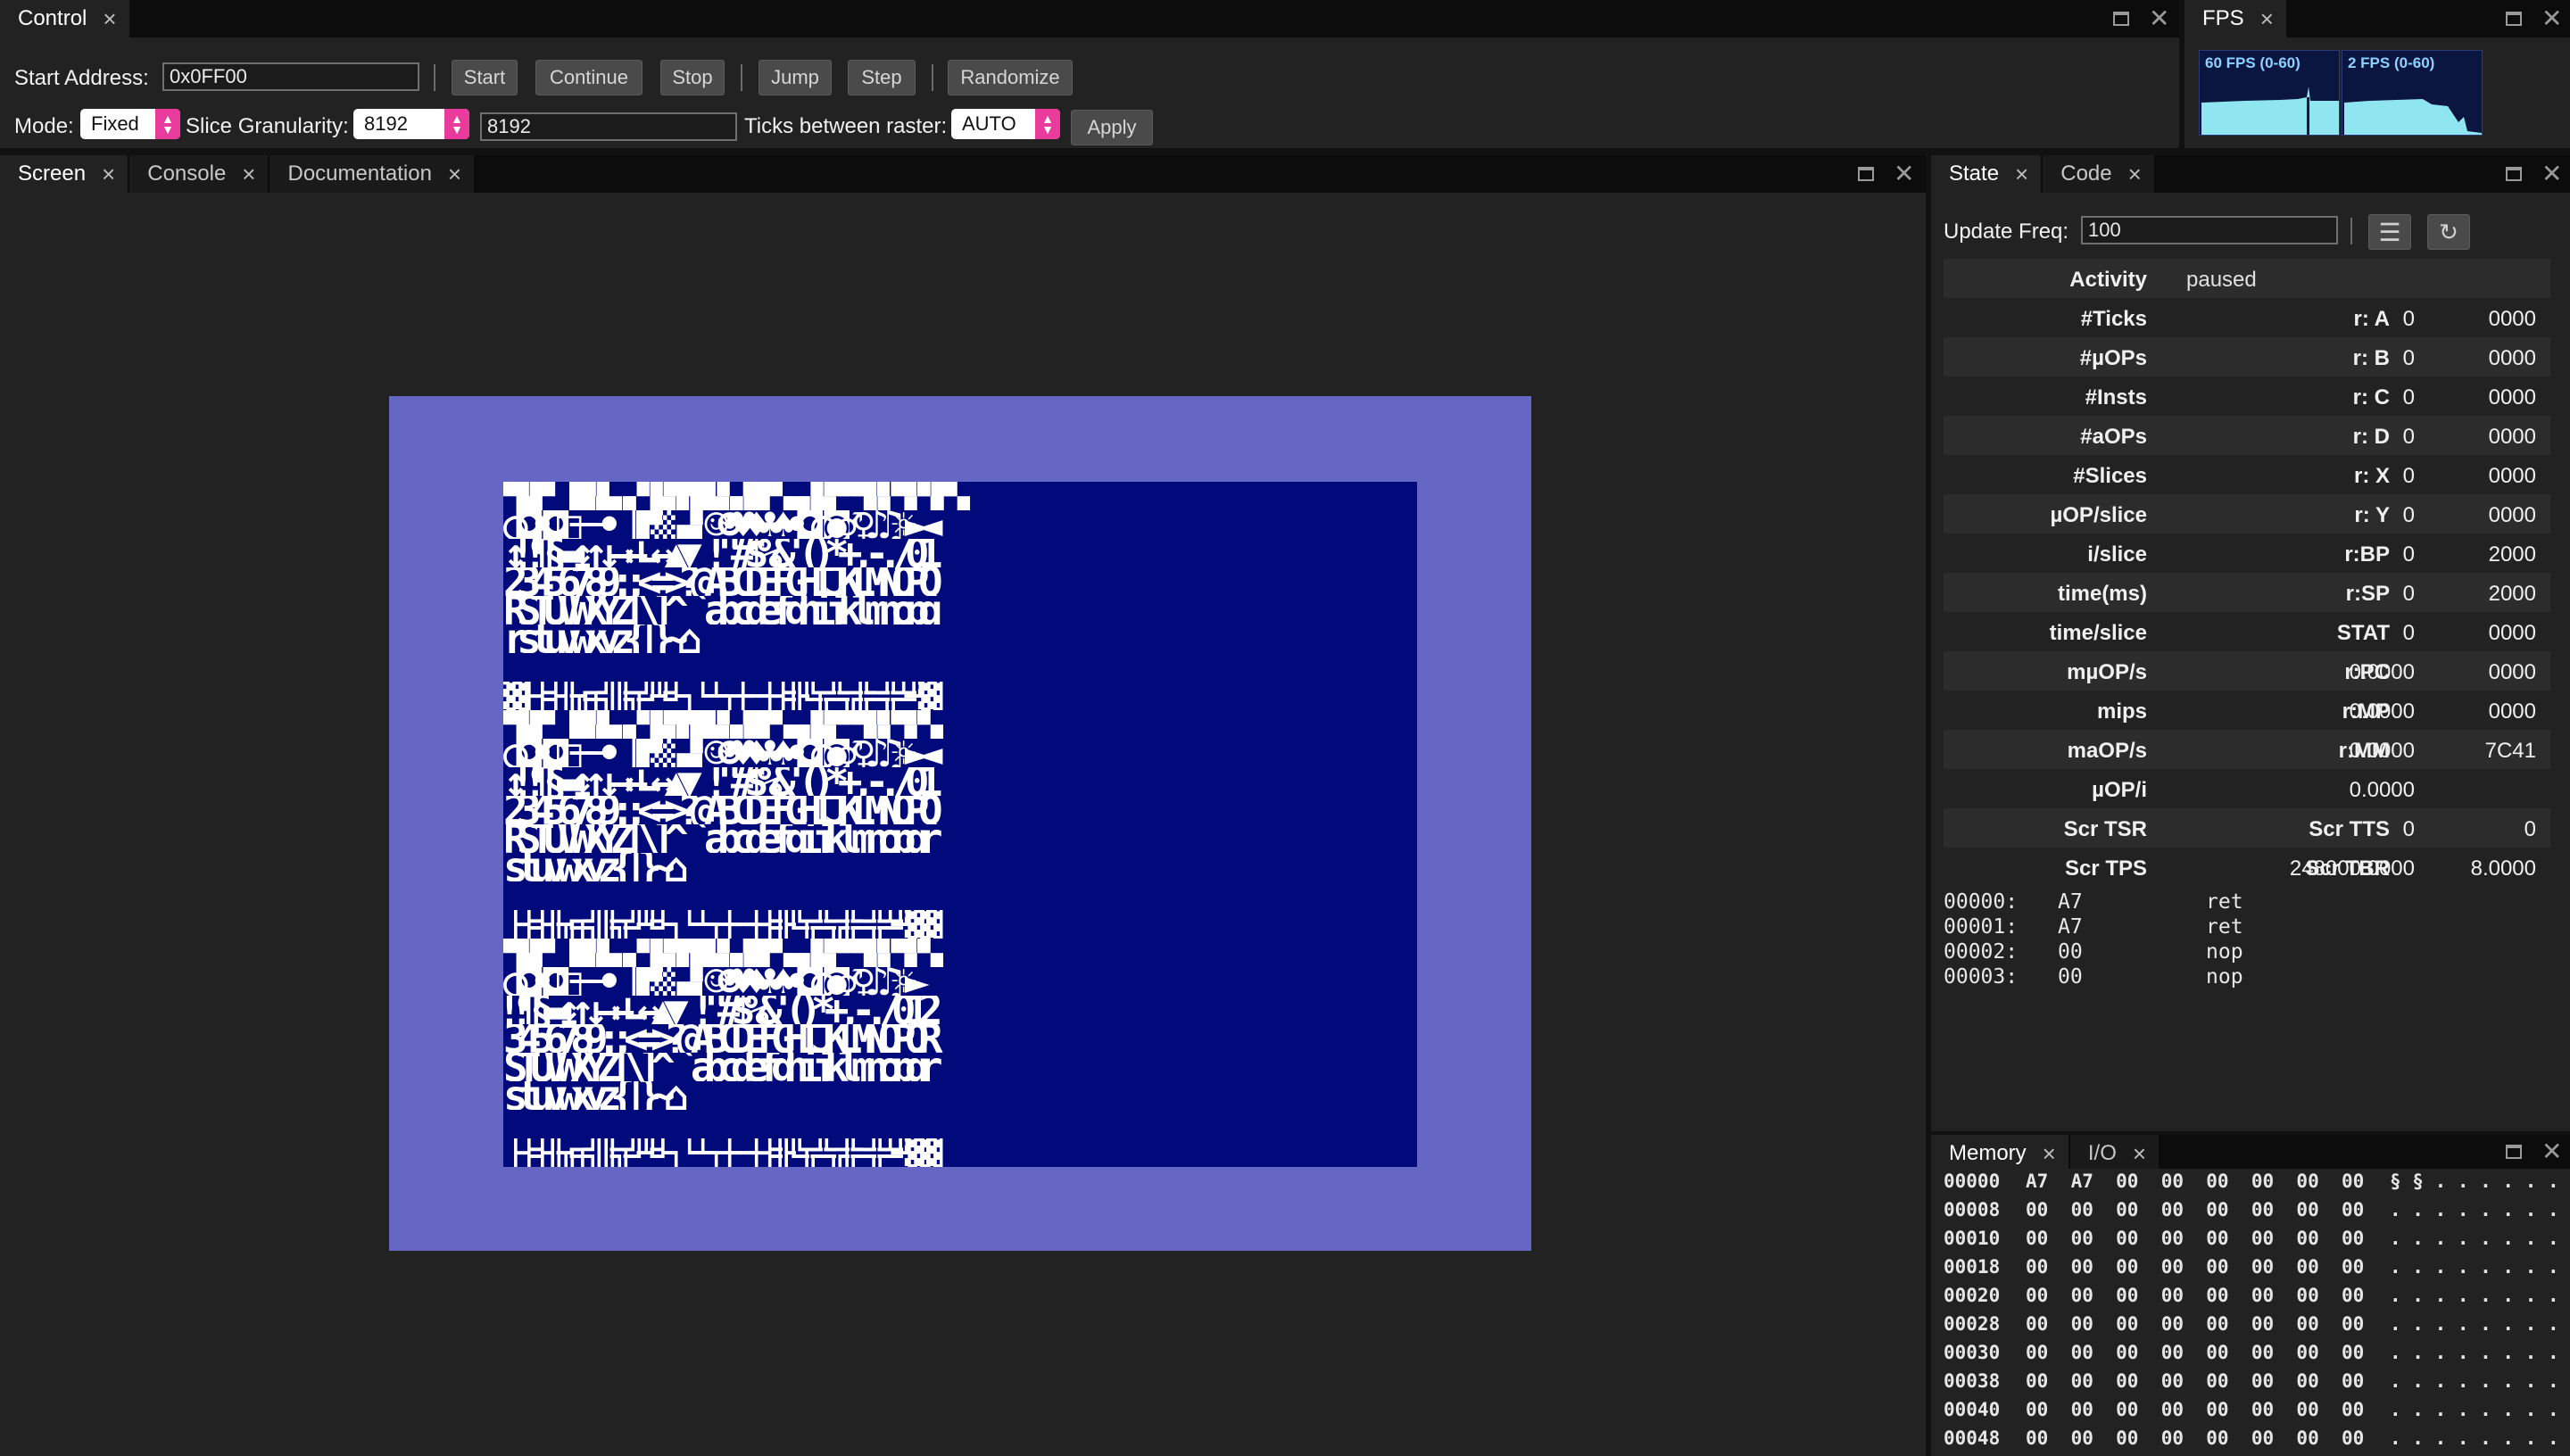 Image resolution: width=2570 pixels, height=1456 pixels. Describe the element at coordinates (2141, 19) in the screenshot. I see `control-window-buttons: ✕` at that location.